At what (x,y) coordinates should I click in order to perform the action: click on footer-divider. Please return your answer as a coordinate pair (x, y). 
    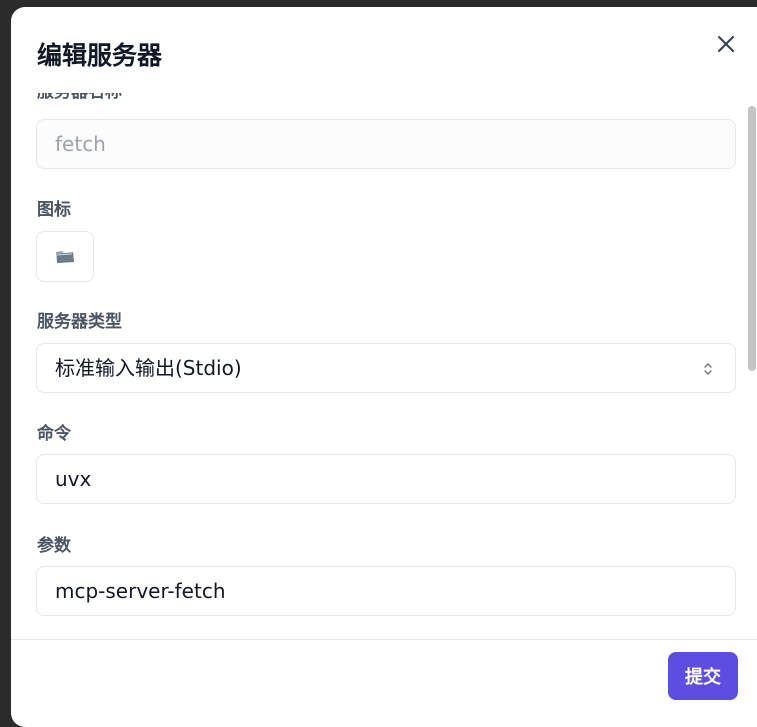
    Looking at the image, I should click on (384, 639).